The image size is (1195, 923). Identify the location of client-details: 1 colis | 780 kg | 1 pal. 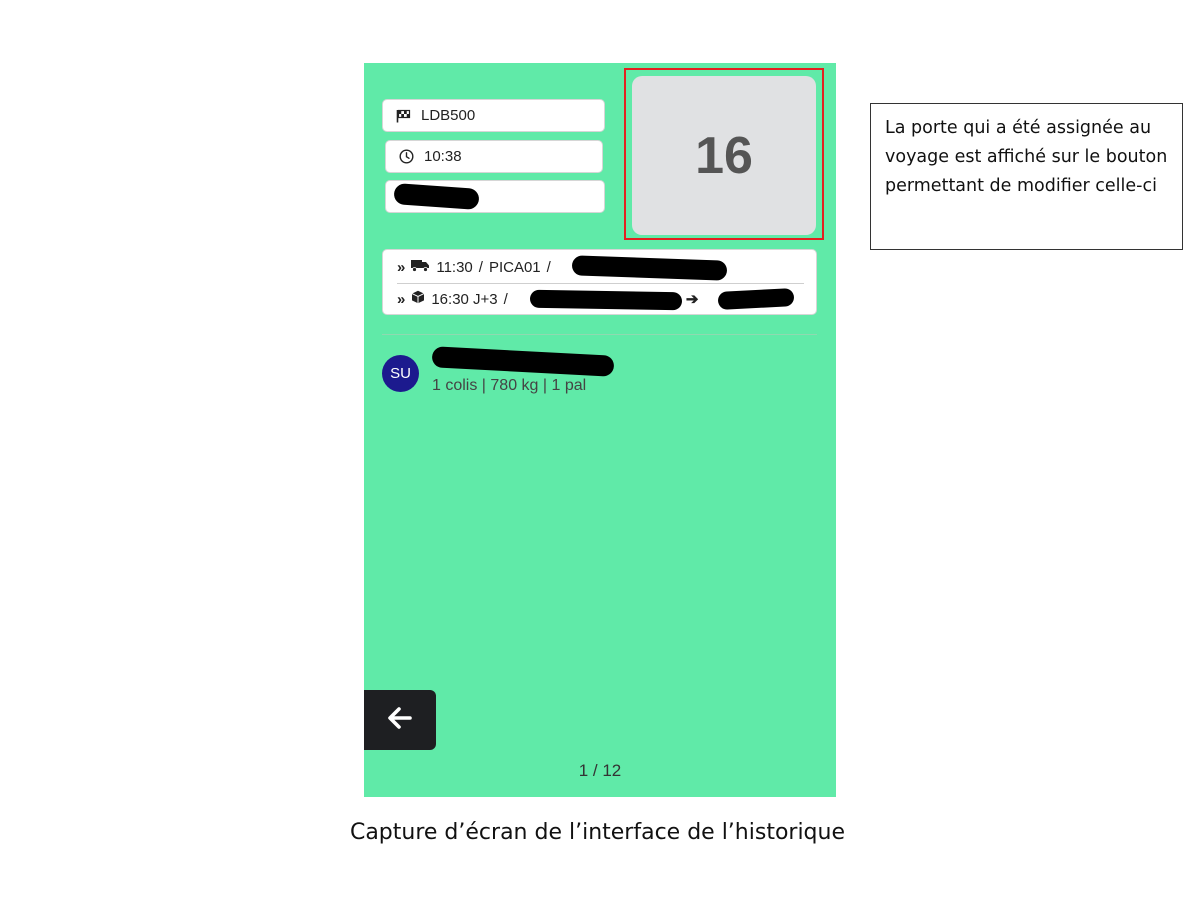
(509, 385).